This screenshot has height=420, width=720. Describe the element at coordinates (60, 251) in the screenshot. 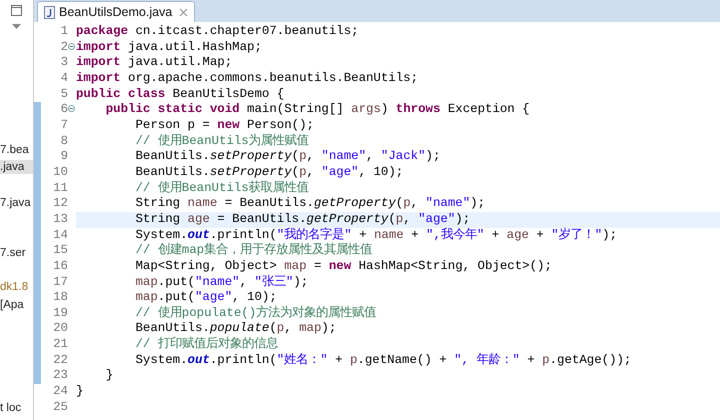

I see `line-number: 15` at that location.